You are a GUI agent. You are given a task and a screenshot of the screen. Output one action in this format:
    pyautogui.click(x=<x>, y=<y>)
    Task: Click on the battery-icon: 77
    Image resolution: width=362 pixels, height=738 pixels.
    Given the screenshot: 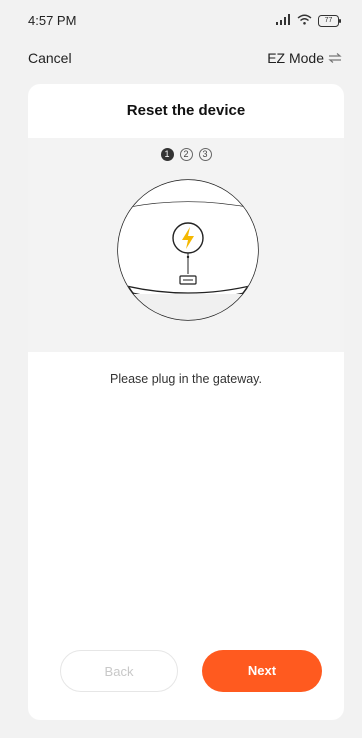 What is the action you would take?
    pyautogui.click(x=330, y=21)
    